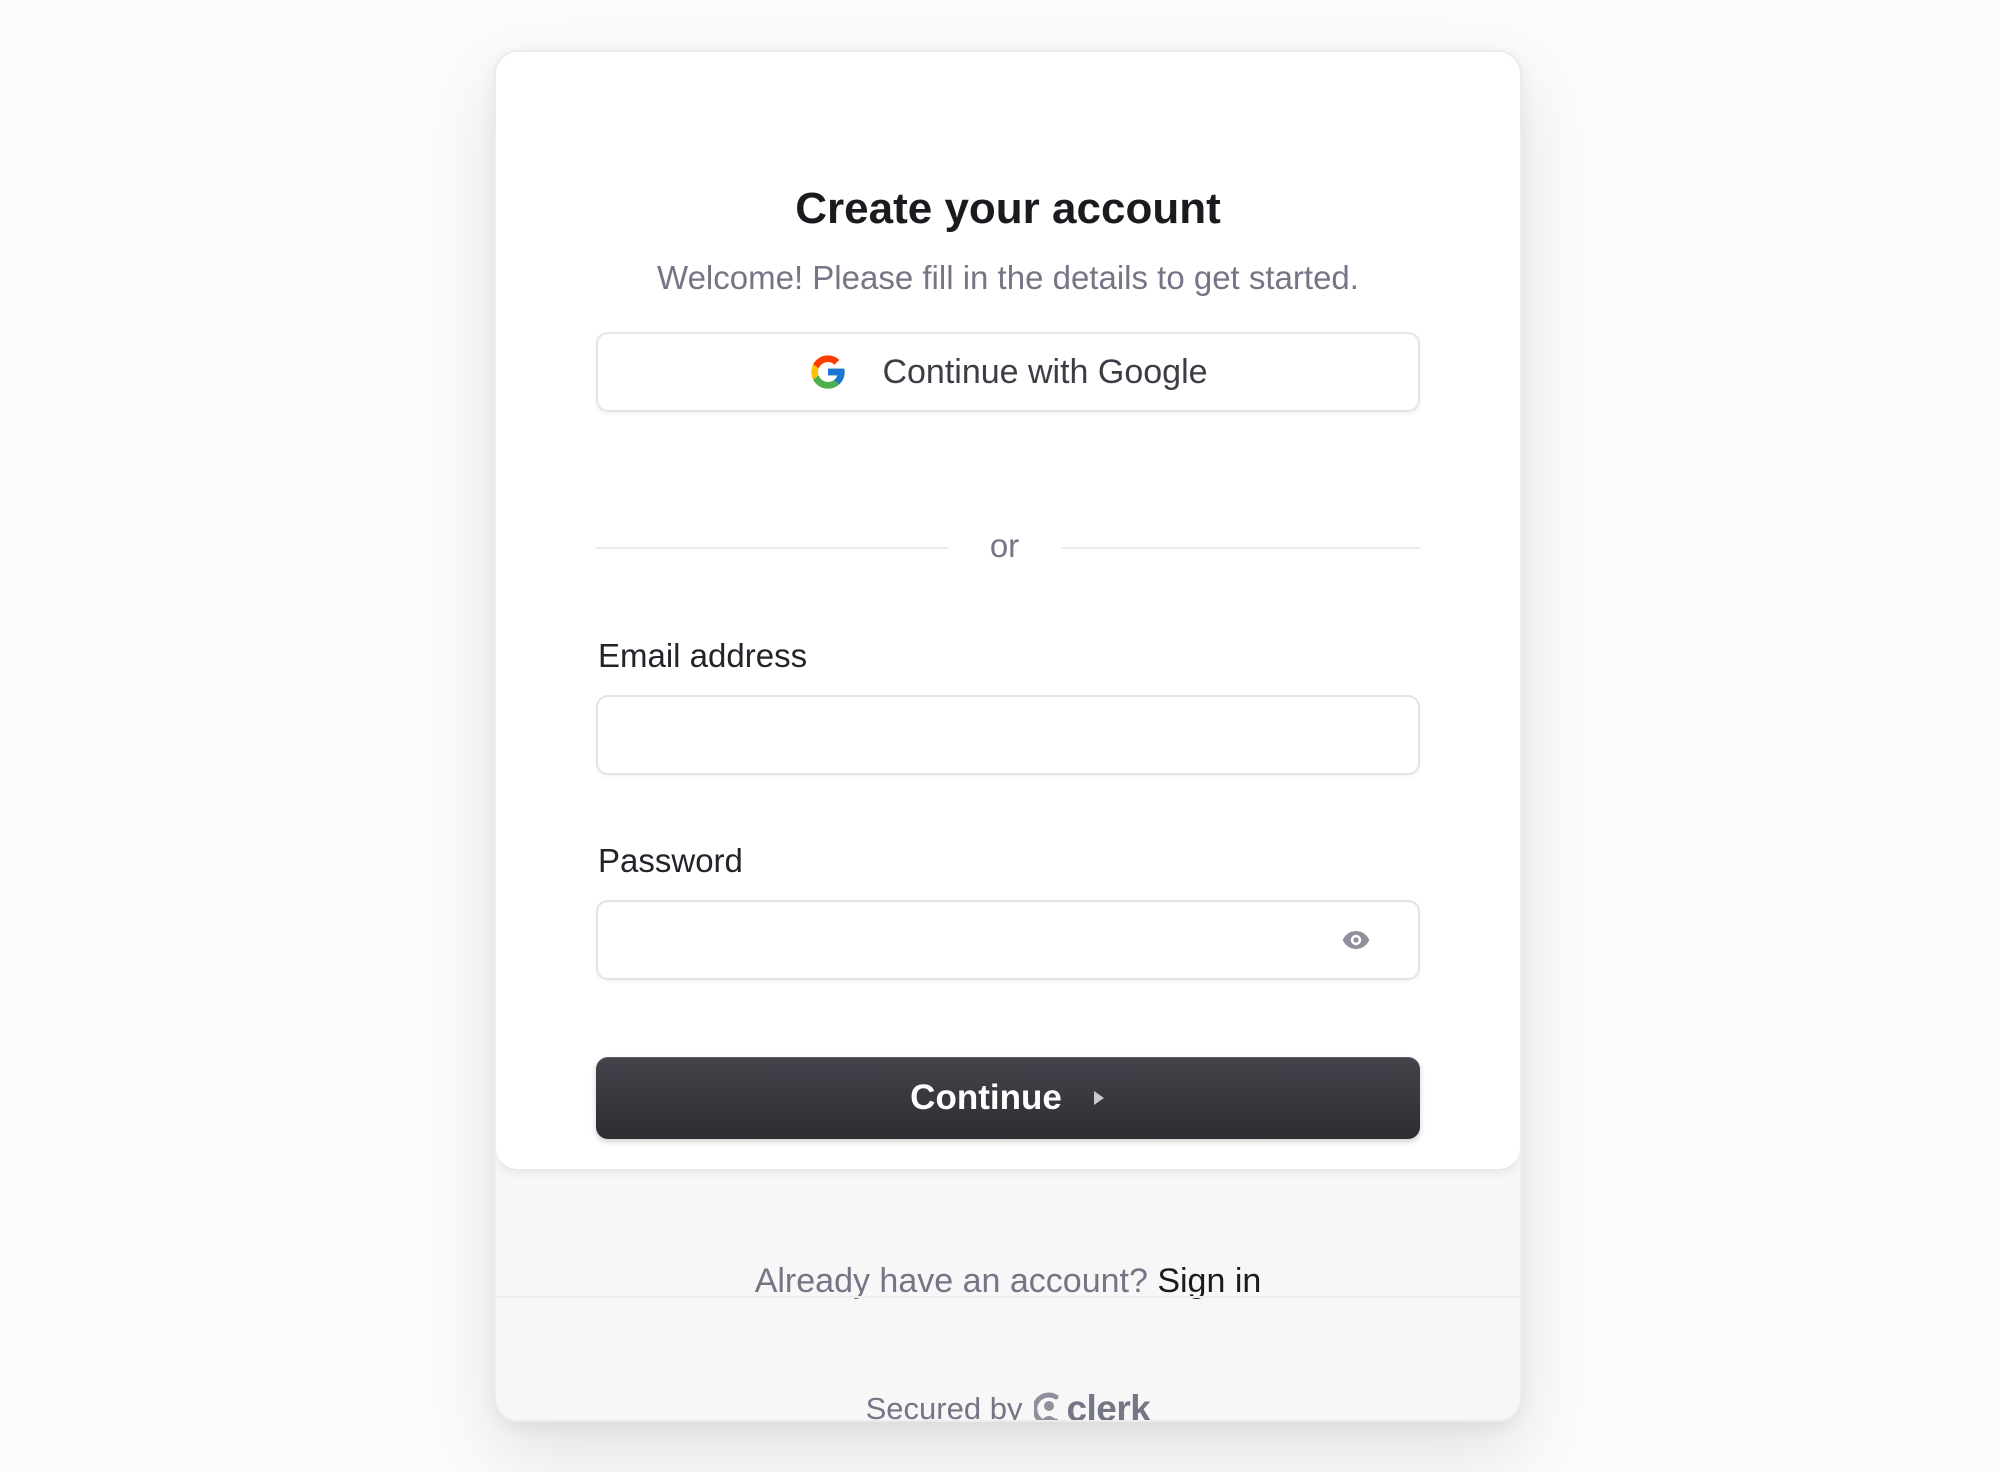 This screenshot has width=2000, height=1472. Describe the element at coordinates (1008, 1297) in the screenshot. I see `footer-divider` at that location.